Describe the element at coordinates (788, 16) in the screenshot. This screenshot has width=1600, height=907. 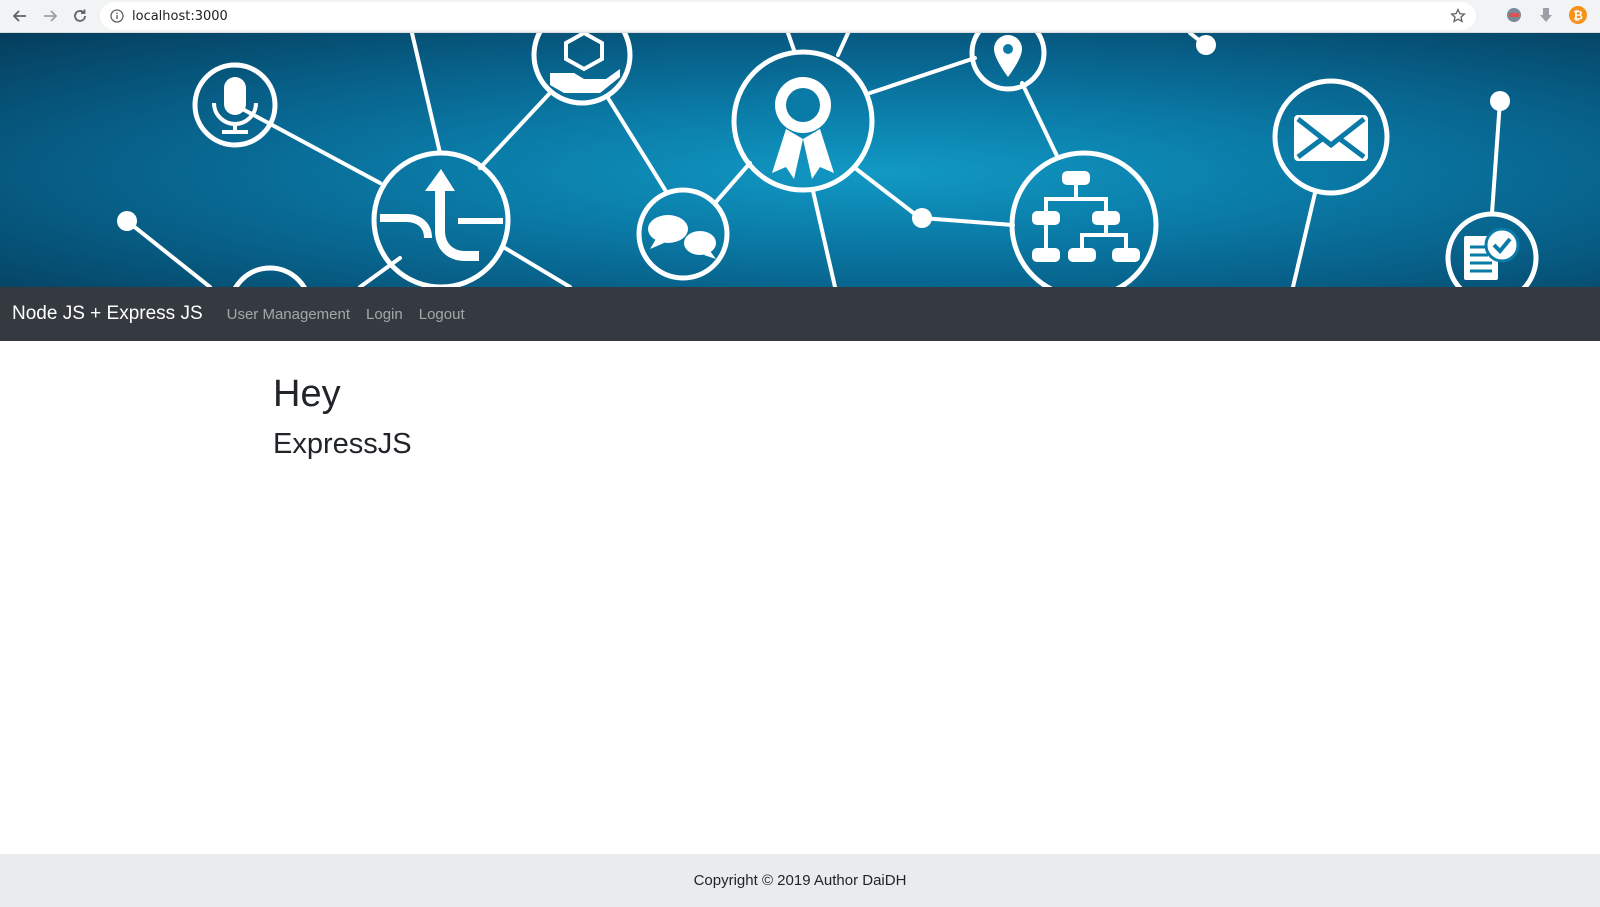
I see `address-bar: localhost:3000` at that location.